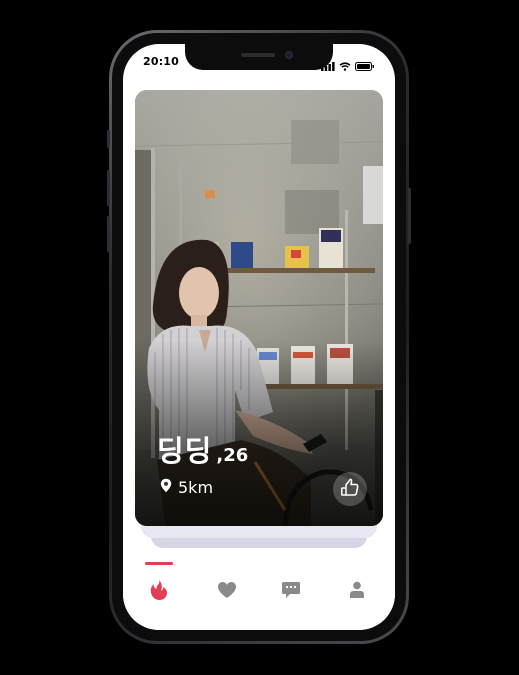 This screenshot has height=675, width=519. I want to click on front-camera, so click(289, 55).